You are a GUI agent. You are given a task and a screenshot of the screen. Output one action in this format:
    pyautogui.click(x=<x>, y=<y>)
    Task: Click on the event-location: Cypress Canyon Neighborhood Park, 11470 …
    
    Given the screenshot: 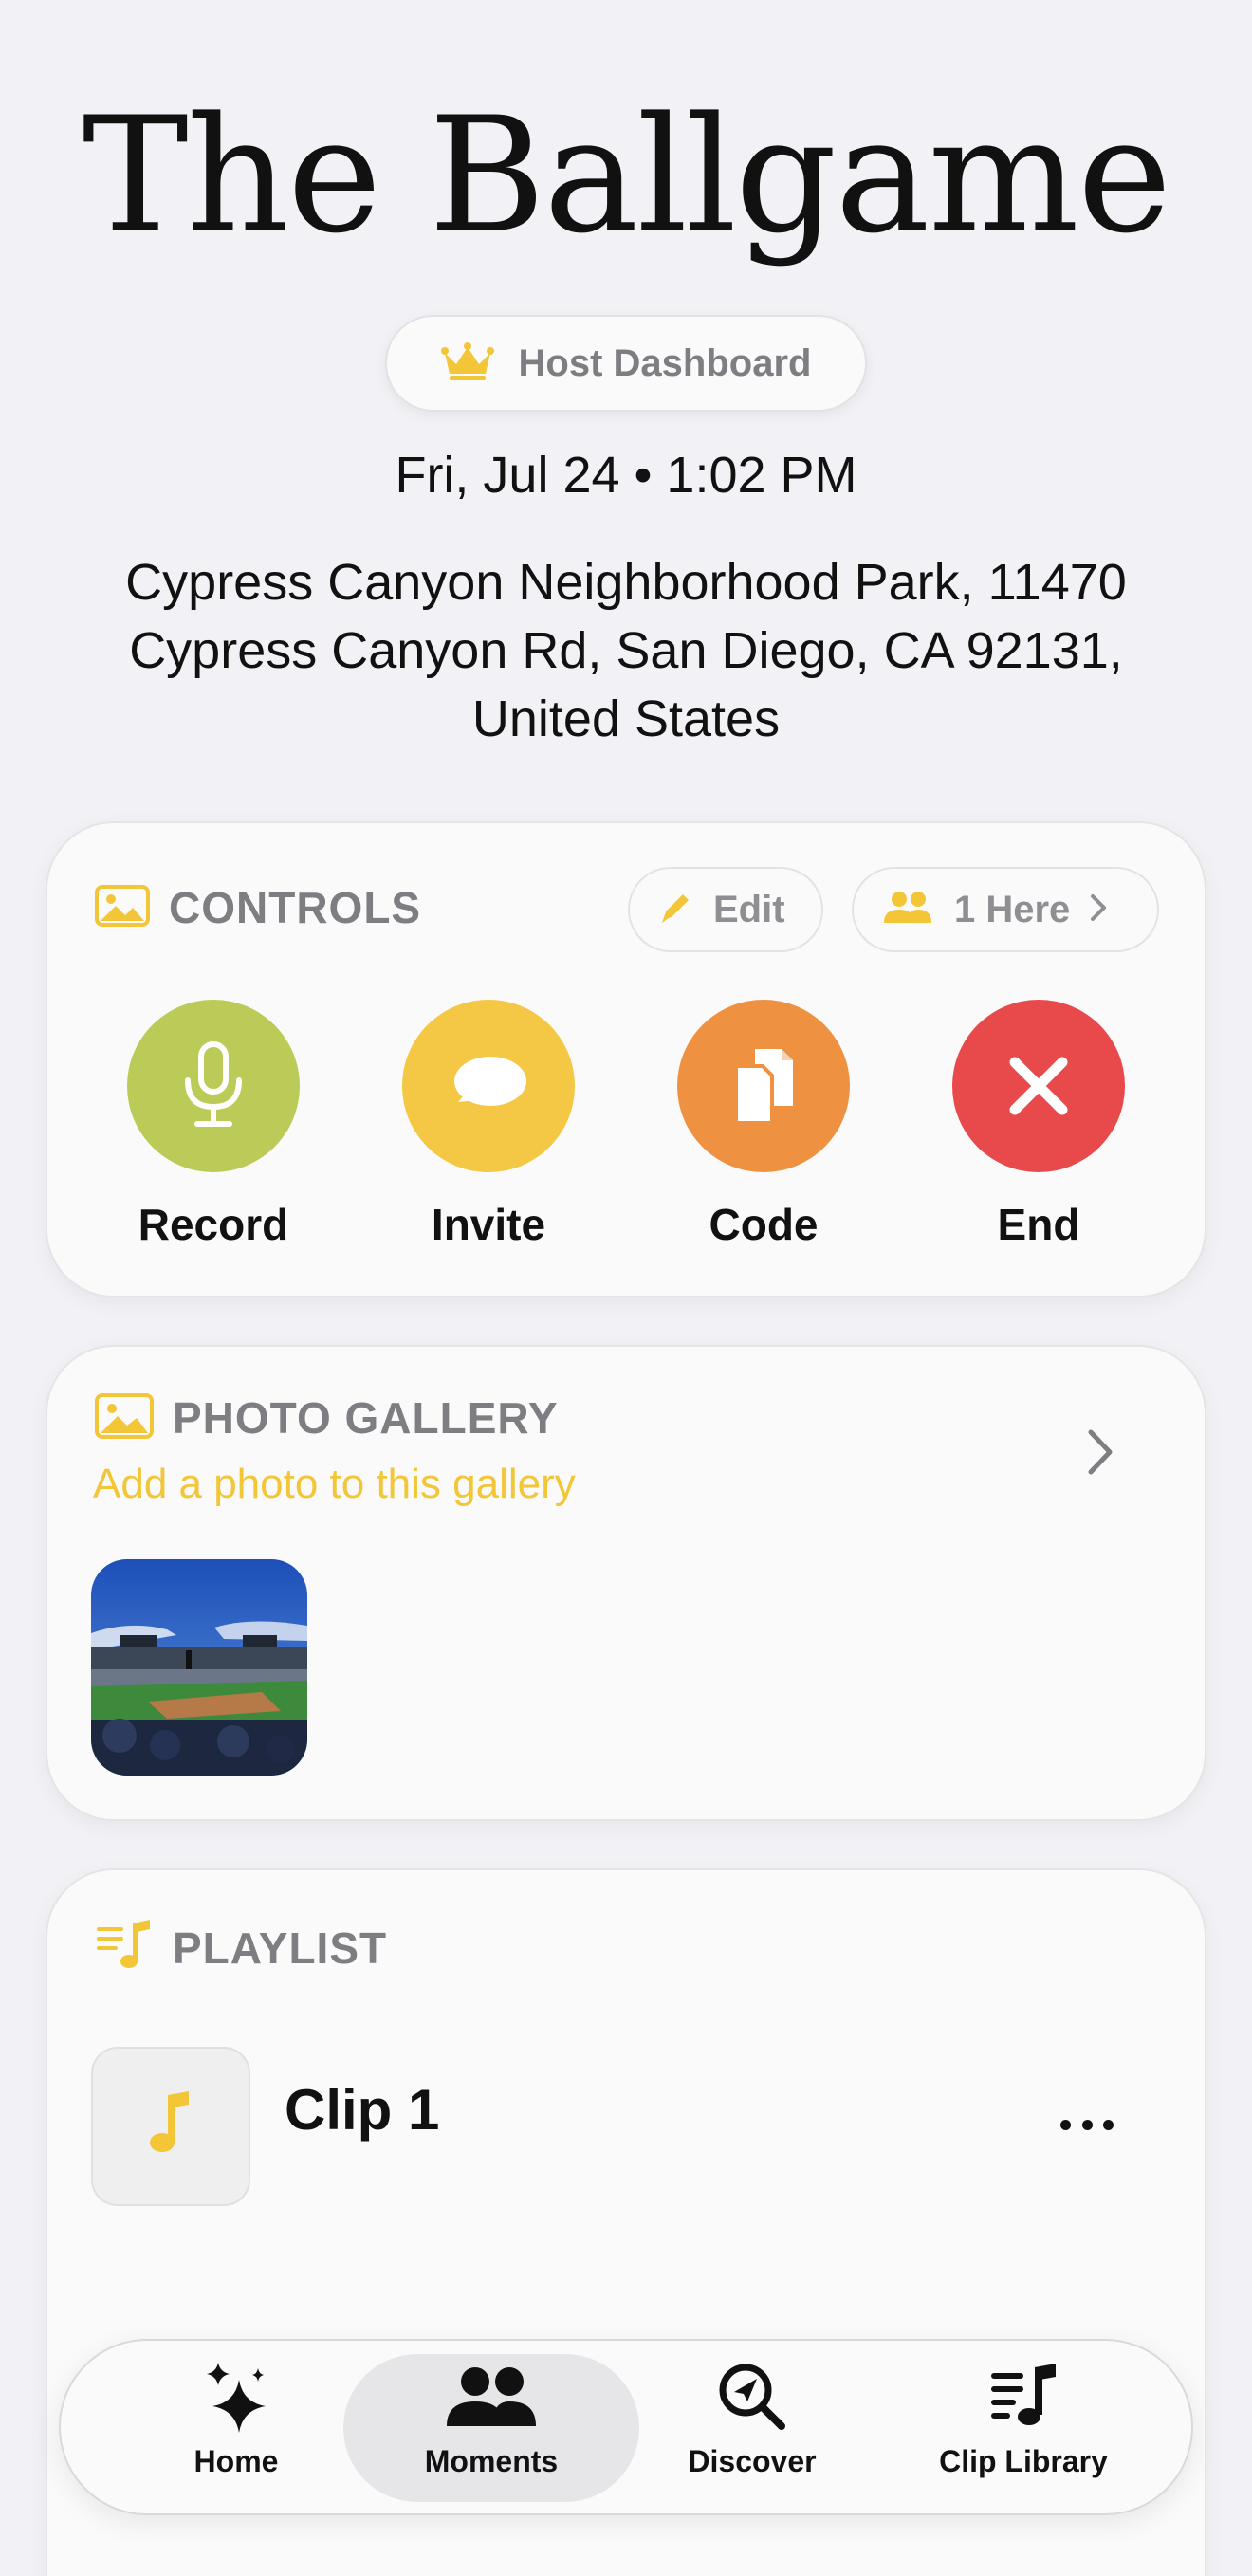 What is the action you would take?
    pyautogui.click(x=626, y=650)
    